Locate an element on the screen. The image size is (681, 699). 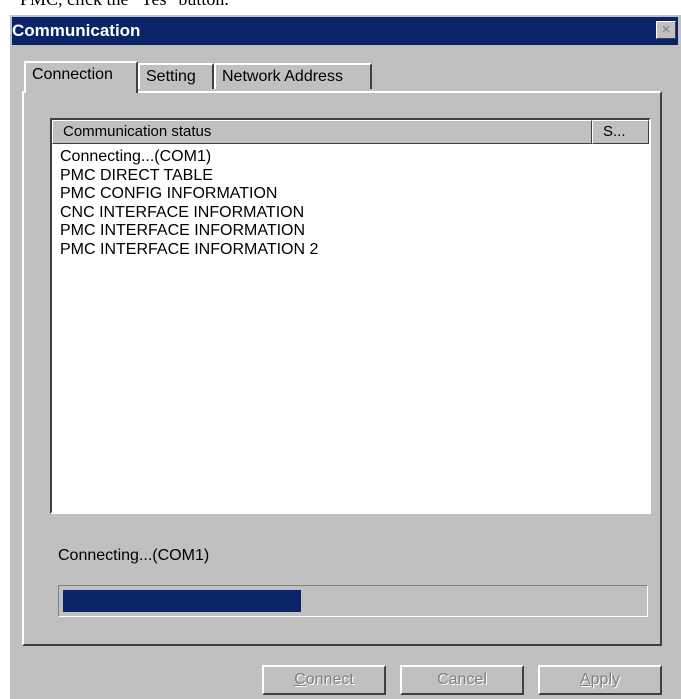
partial-document-text: PMC, click the "Yes" button. is located at coordinates (340, 7).